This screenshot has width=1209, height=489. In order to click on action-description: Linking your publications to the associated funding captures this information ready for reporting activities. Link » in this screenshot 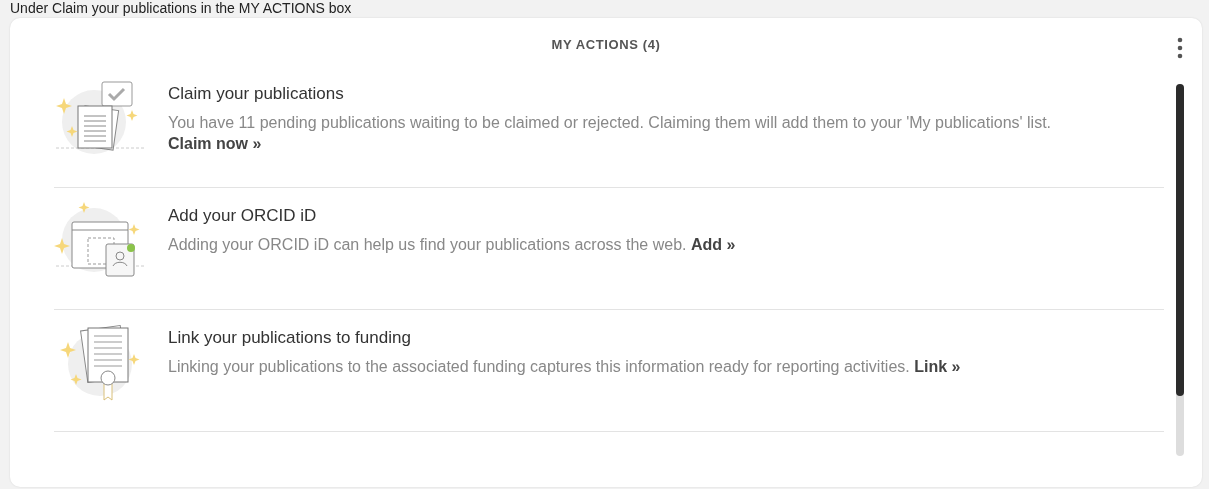, I will do `click(565, 367)`.